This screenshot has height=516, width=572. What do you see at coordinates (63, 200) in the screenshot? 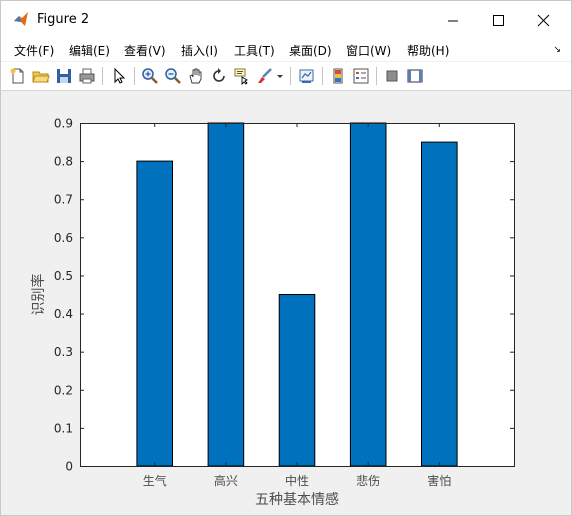
I see `y-tick-label: 0.7` at bounding box center [63, 200].